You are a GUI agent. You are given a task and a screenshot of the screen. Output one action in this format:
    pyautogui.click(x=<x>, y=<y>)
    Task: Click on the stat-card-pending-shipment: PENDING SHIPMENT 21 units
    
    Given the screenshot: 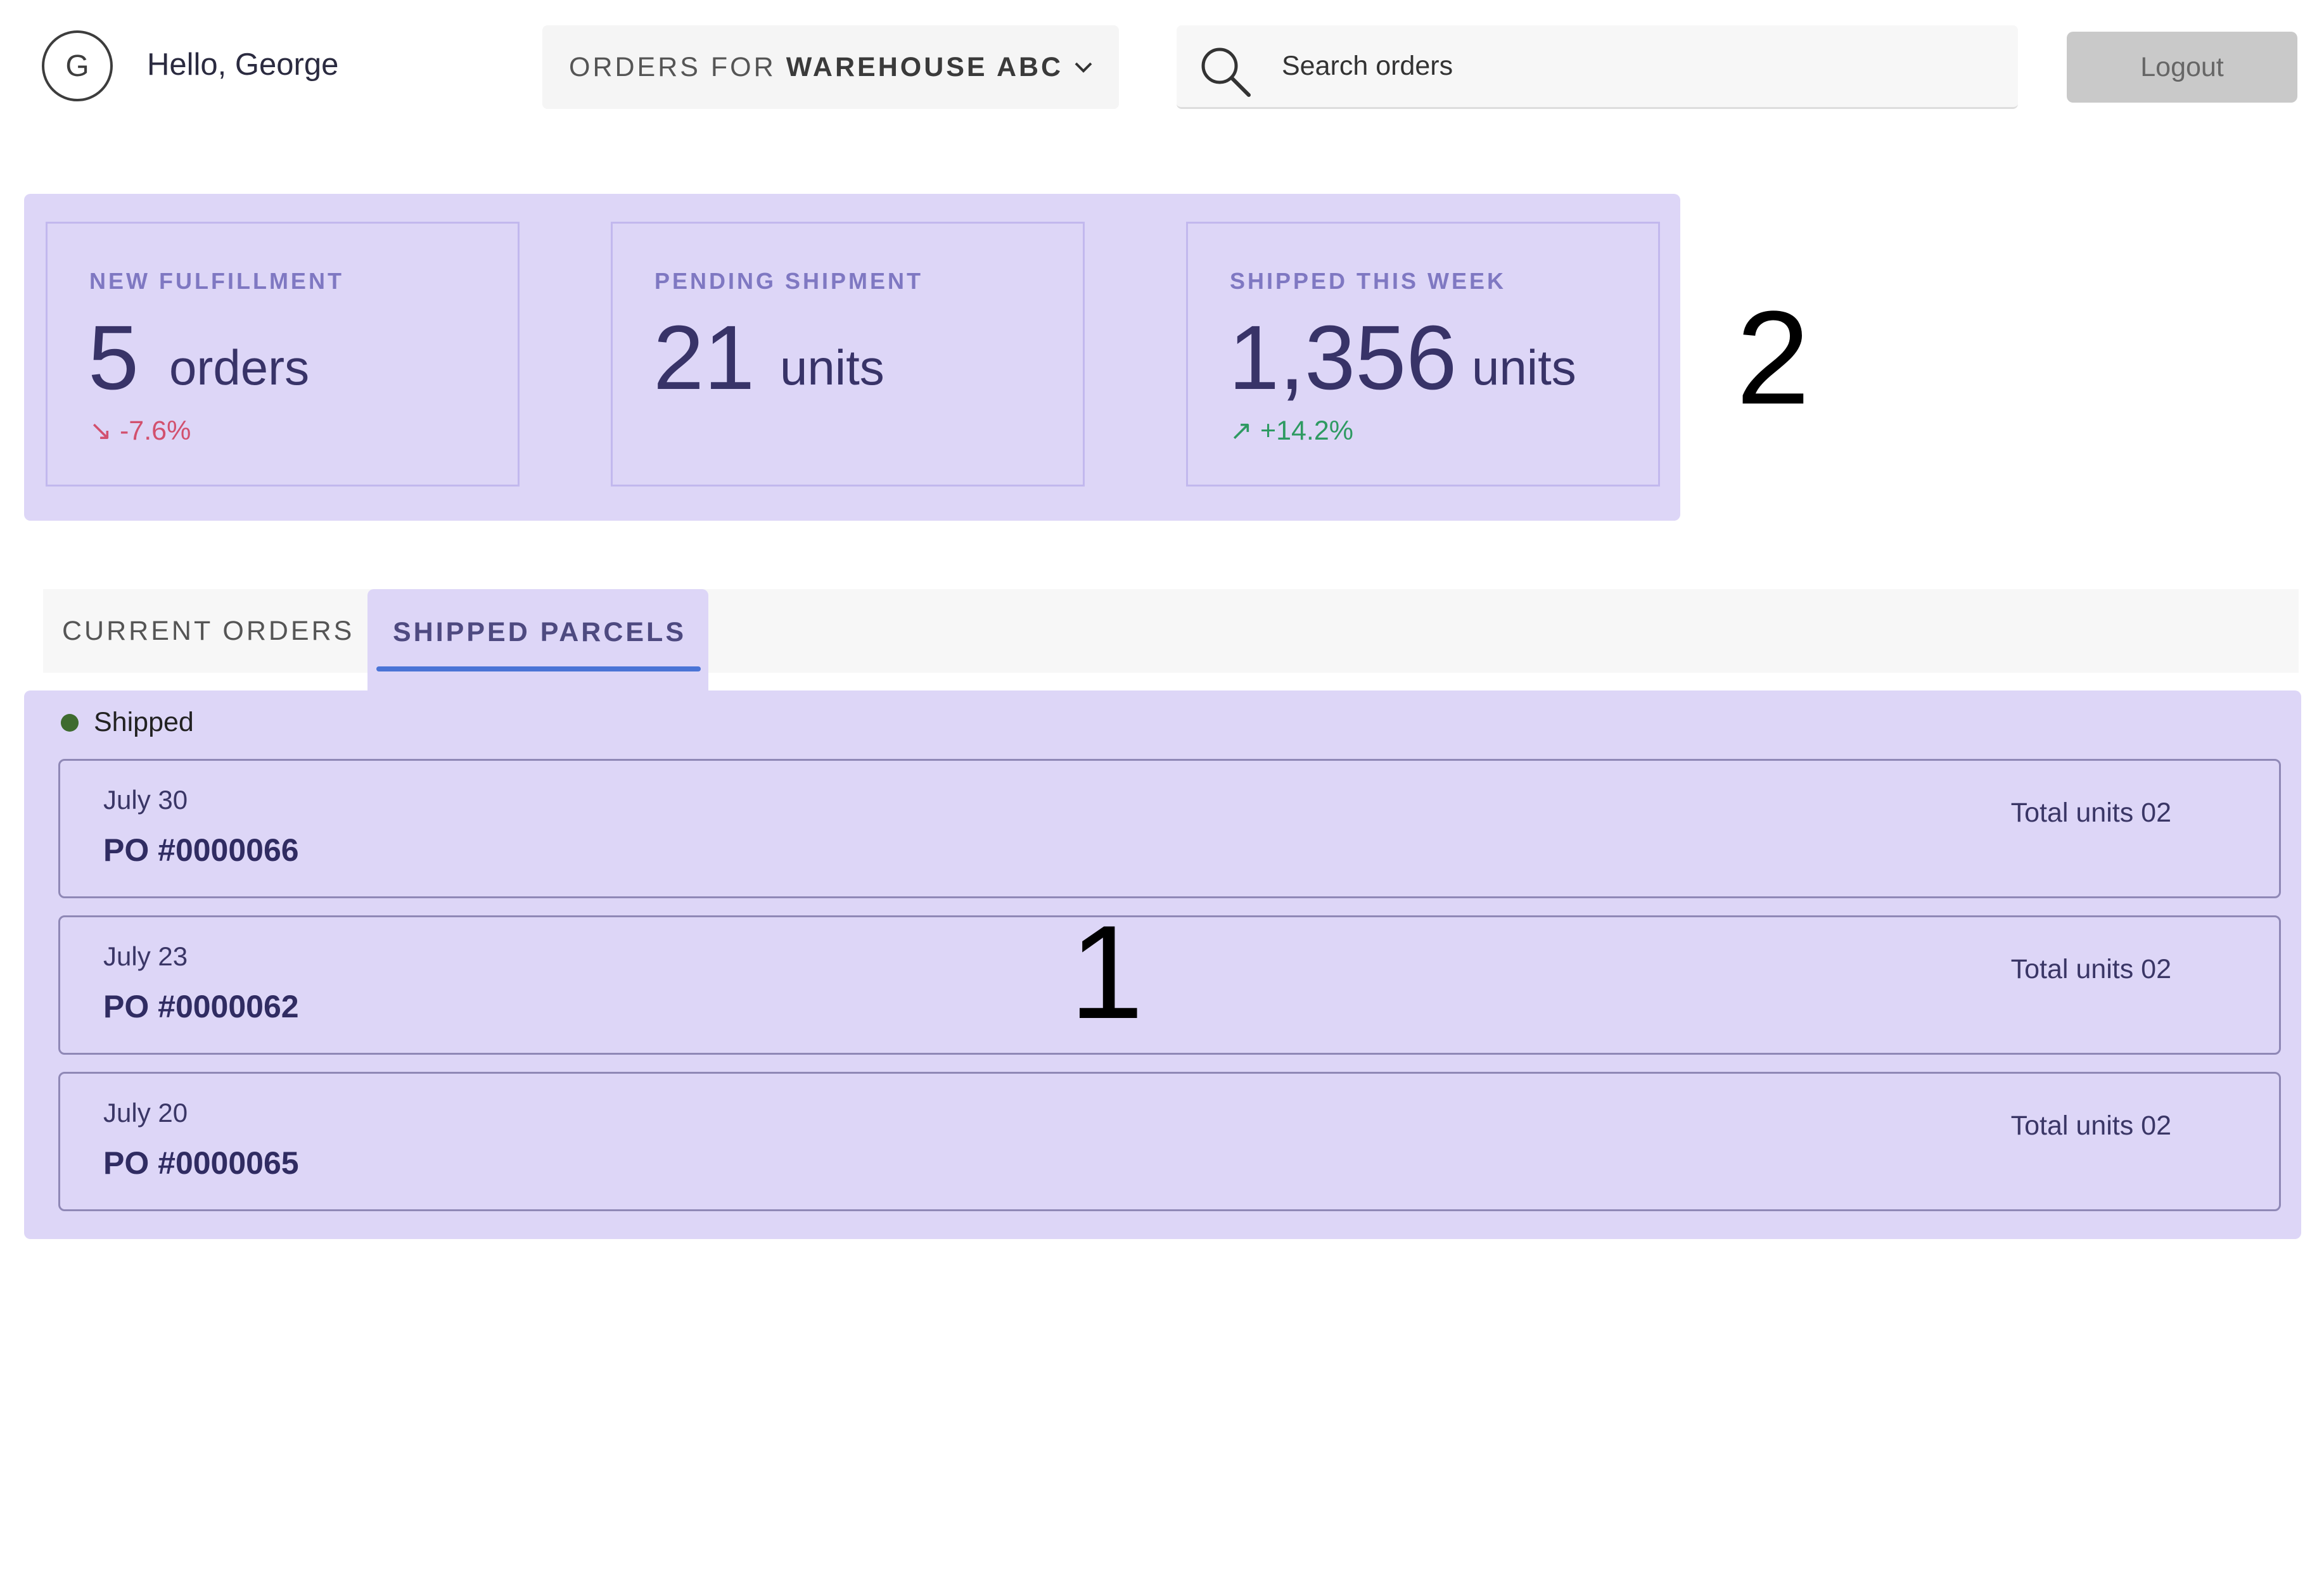 What is the action you would take?
    pyautogui.click(x=848, y=354)
    